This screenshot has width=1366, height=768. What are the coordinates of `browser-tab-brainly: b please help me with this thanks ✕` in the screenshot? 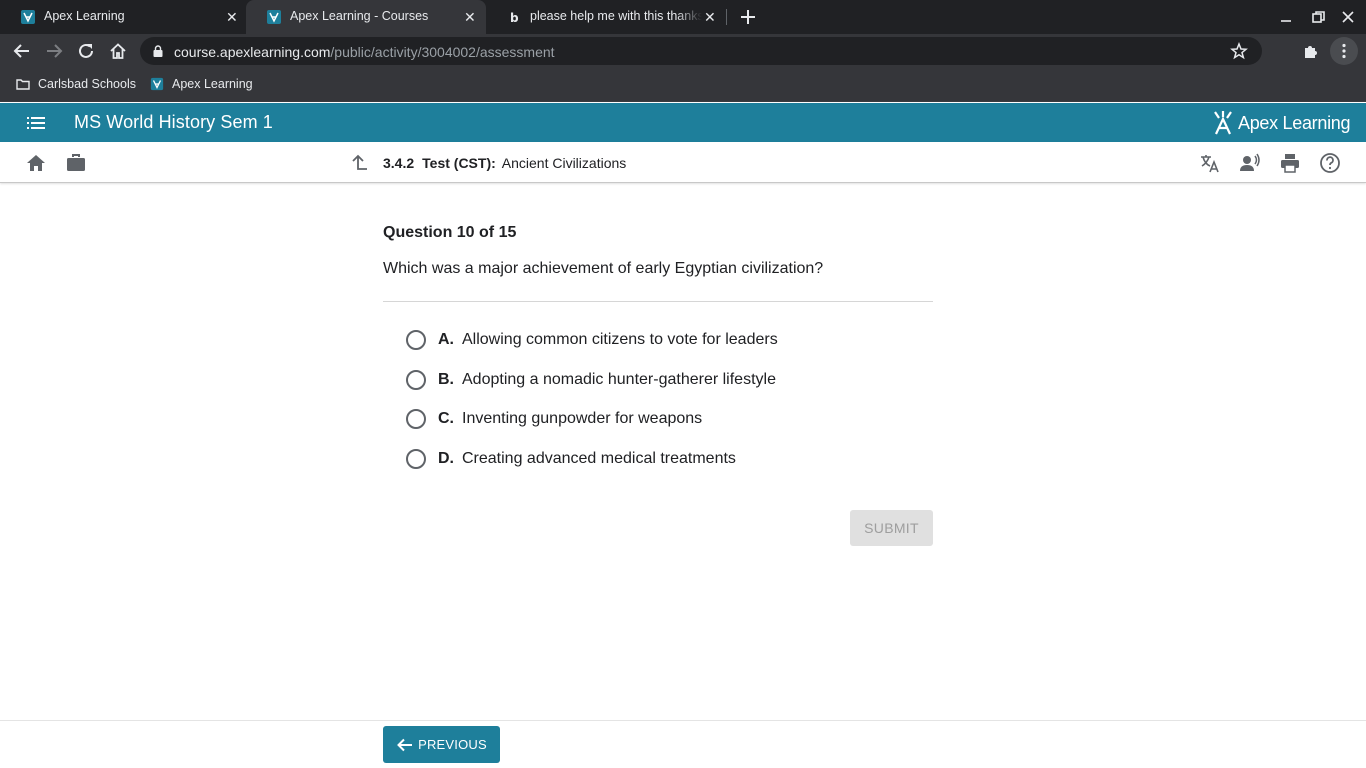 It's located at (606, 17).